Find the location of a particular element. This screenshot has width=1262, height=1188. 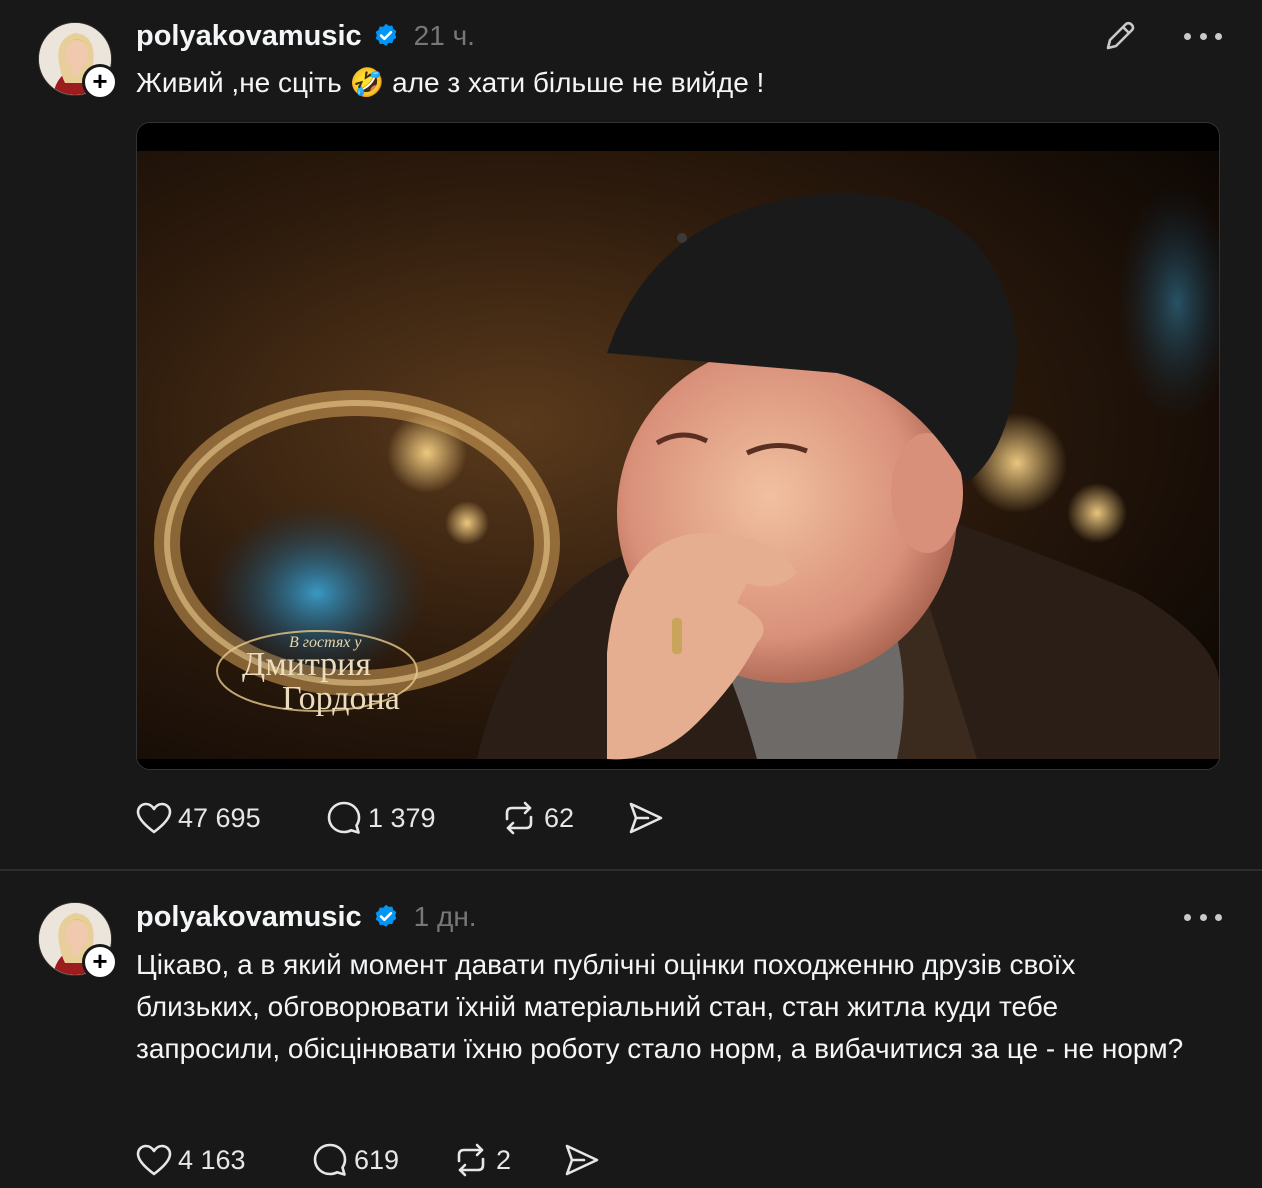

post-header: polyakovamusic 1 дн. is located at coordinates (306, 917).